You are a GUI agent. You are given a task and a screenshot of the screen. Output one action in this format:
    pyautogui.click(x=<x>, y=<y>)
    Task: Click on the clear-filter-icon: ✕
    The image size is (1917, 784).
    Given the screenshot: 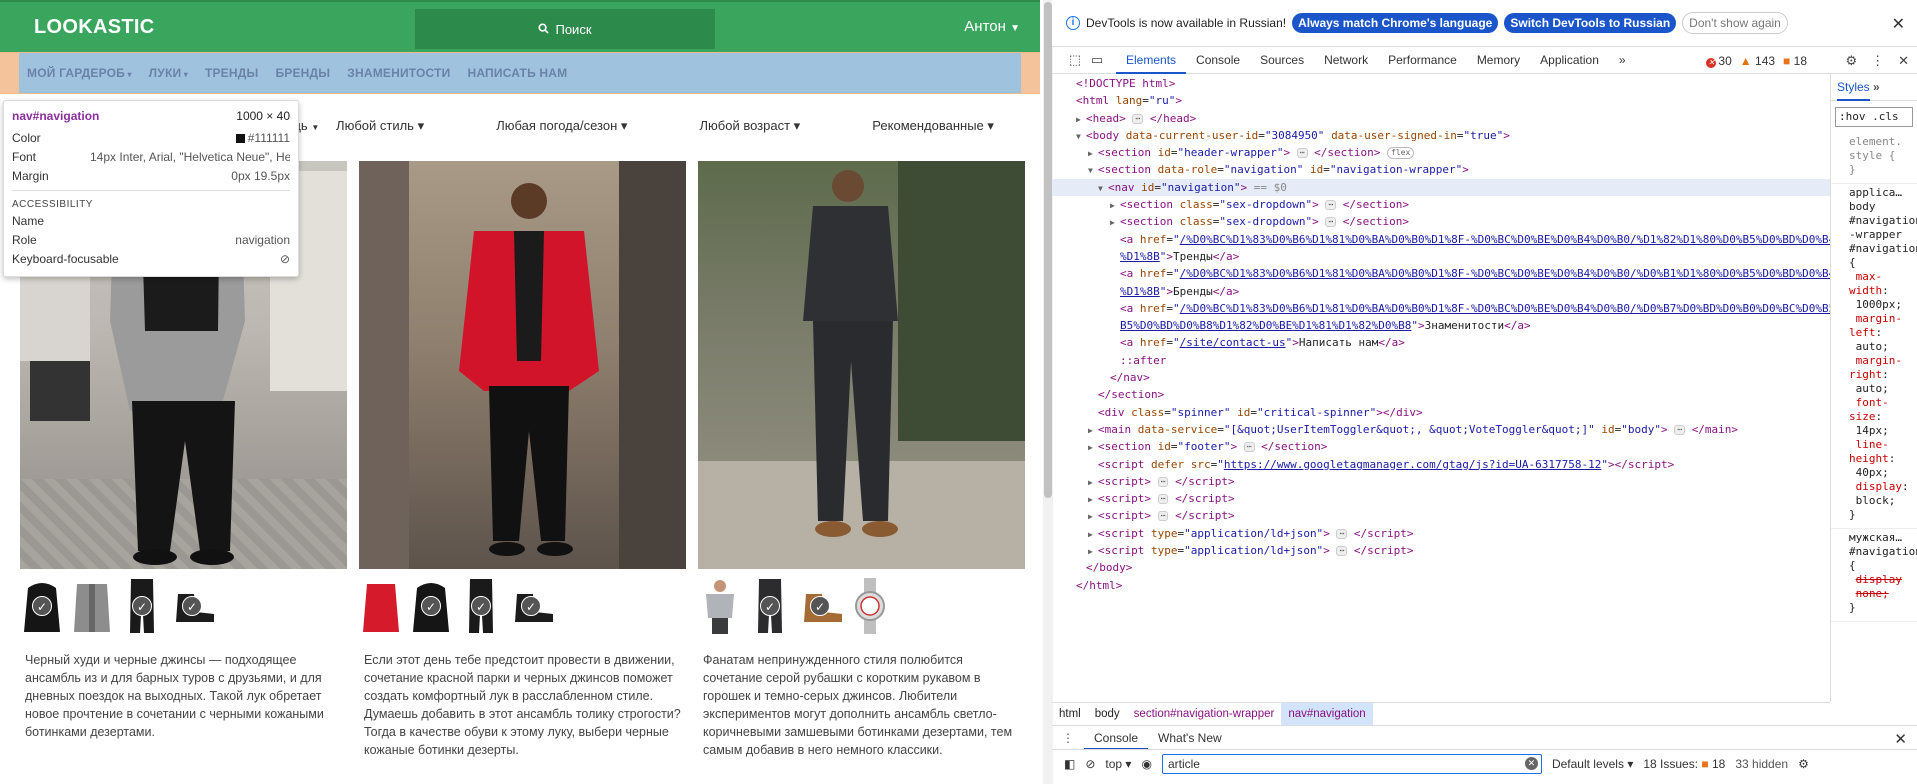 What is the action you would take?
    pyautogui.click(x=1531, y=763)
    